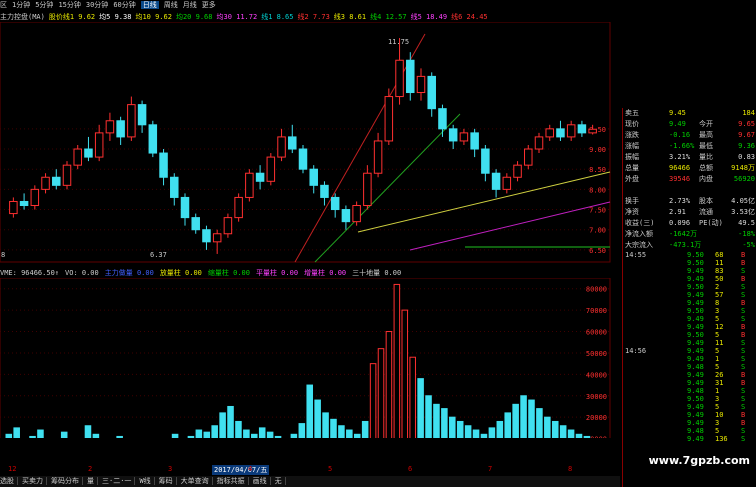  I want to click on indicator-value: 线6 24.45, so click(469, 17).